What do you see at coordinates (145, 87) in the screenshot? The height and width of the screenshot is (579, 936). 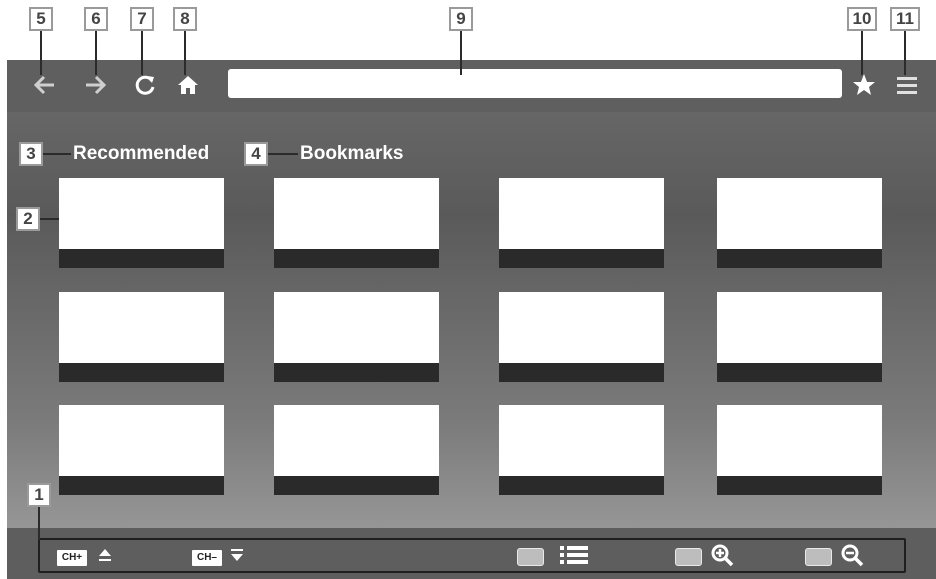 I see `reload-icon` at bounding box center [145, 87].